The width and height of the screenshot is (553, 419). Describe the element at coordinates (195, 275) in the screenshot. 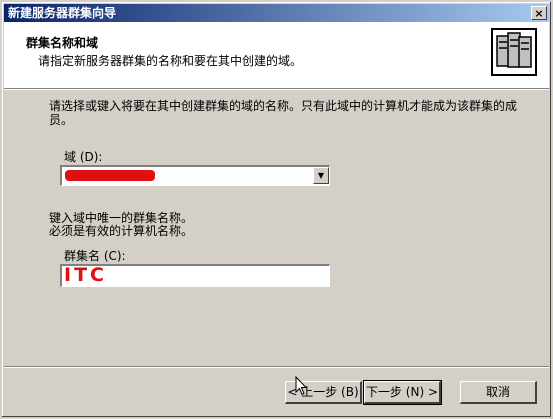

I see `cluster-name-input: ITC` at that location.